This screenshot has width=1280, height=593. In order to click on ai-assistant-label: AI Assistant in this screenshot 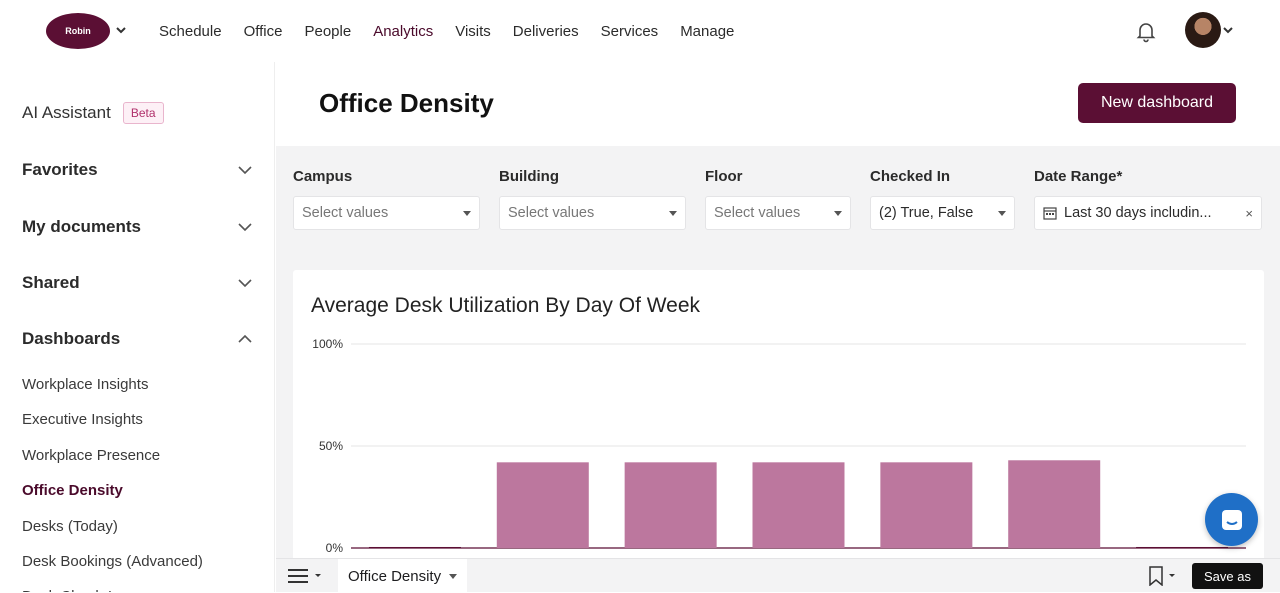, I will do `click(66, 112)`.